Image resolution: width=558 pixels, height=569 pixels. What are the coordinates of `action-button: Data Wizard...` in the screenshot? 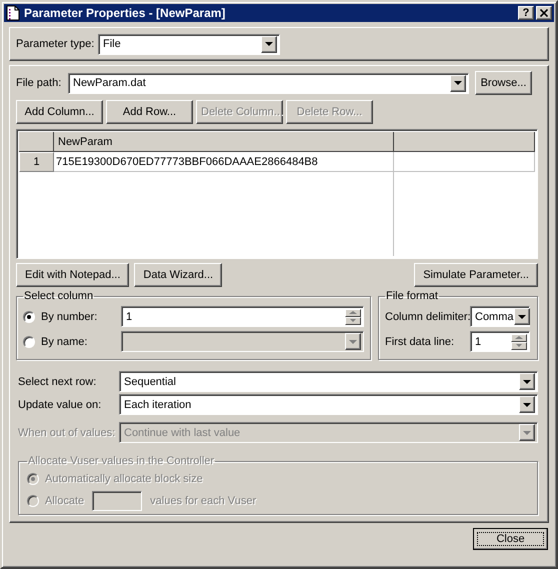 It's located at (178, 275).